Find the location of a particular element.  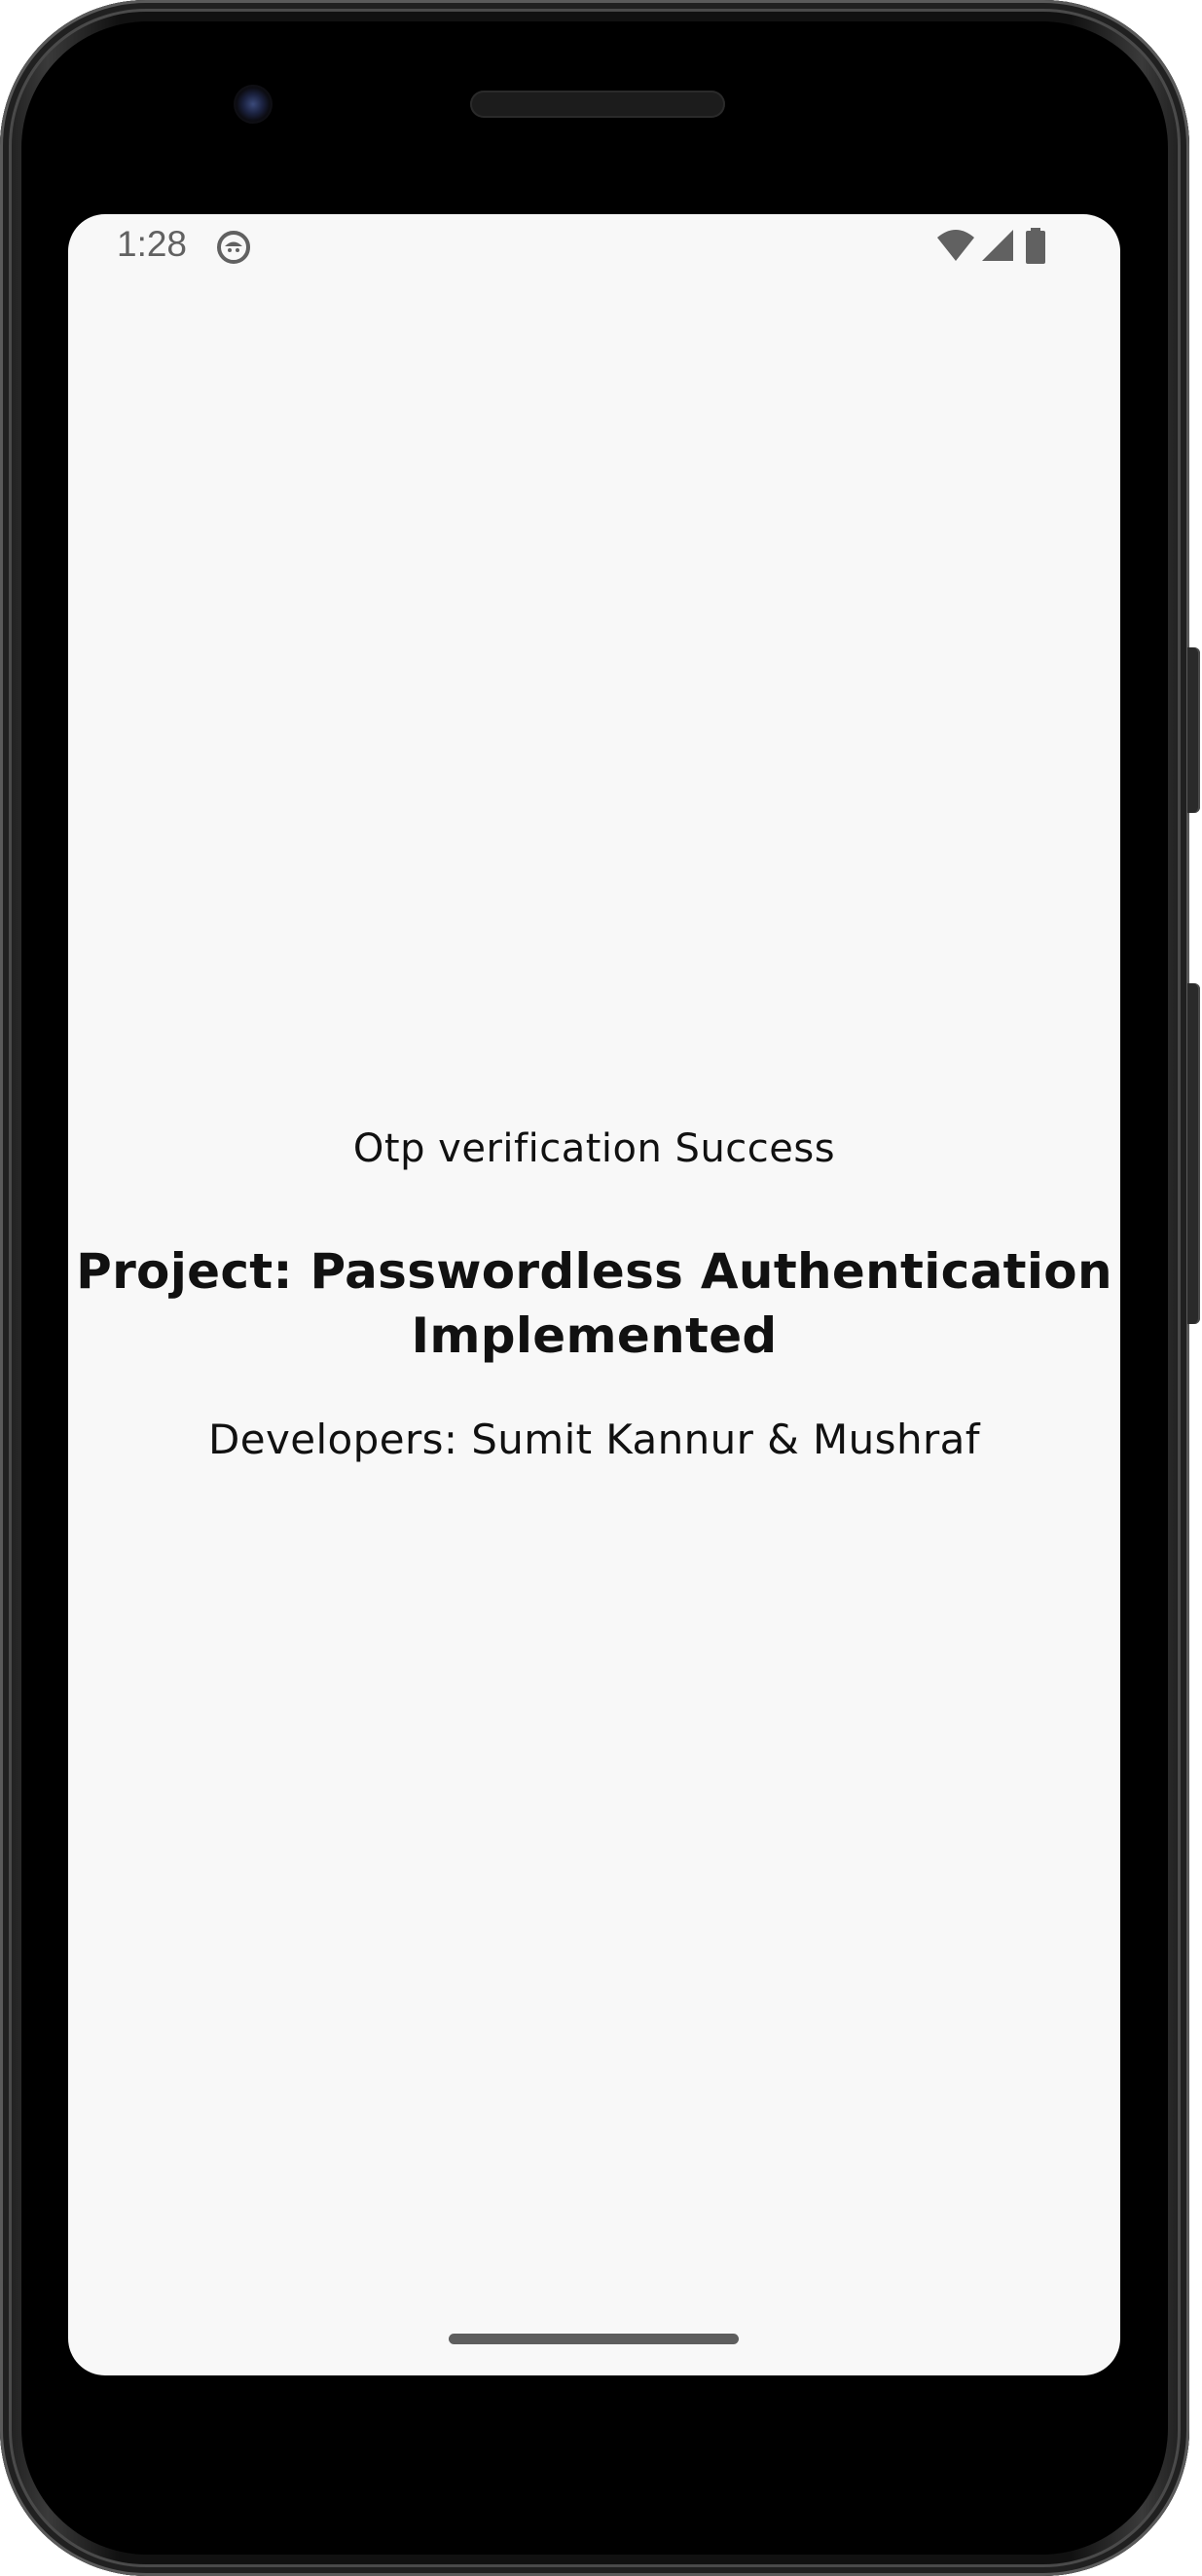

status-bar: 1:28 is located at coordinates (594, 249).